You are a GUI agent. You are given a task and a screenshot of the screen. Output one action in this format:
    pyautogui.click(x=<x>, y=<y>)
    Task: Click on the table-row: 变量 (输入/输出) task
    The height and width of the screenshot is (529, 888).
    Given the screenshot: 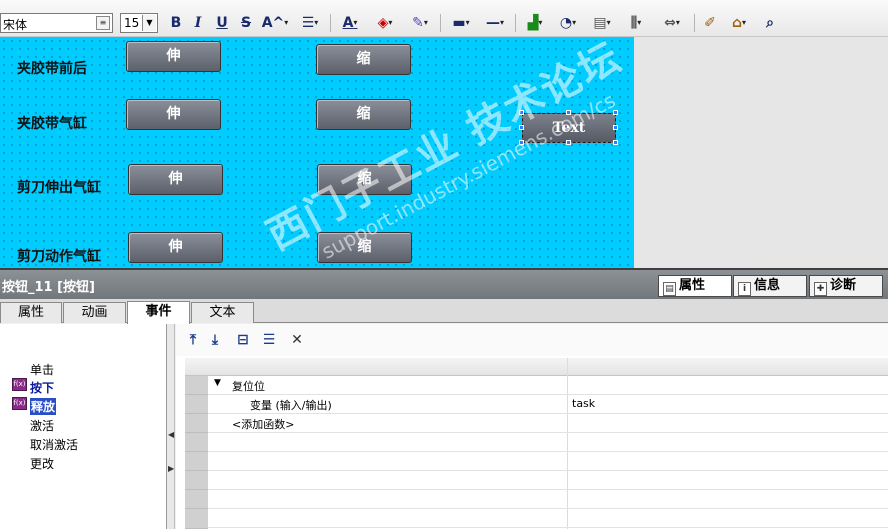 What is the action you would take?
    pyautogui.click(x=548, y=404)
    